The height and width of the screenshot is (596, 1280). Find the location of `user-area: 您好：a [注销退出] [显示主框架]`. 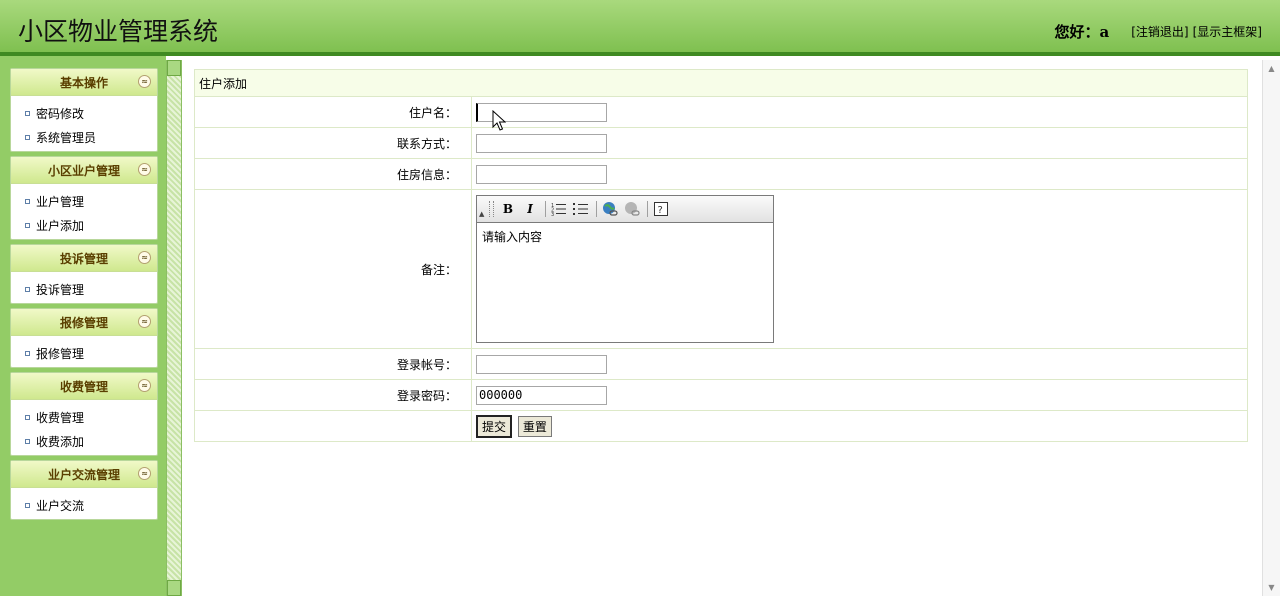

user-area: 您好：a [注销退出] [显示主框架] is located at coordinates (1158, 31).